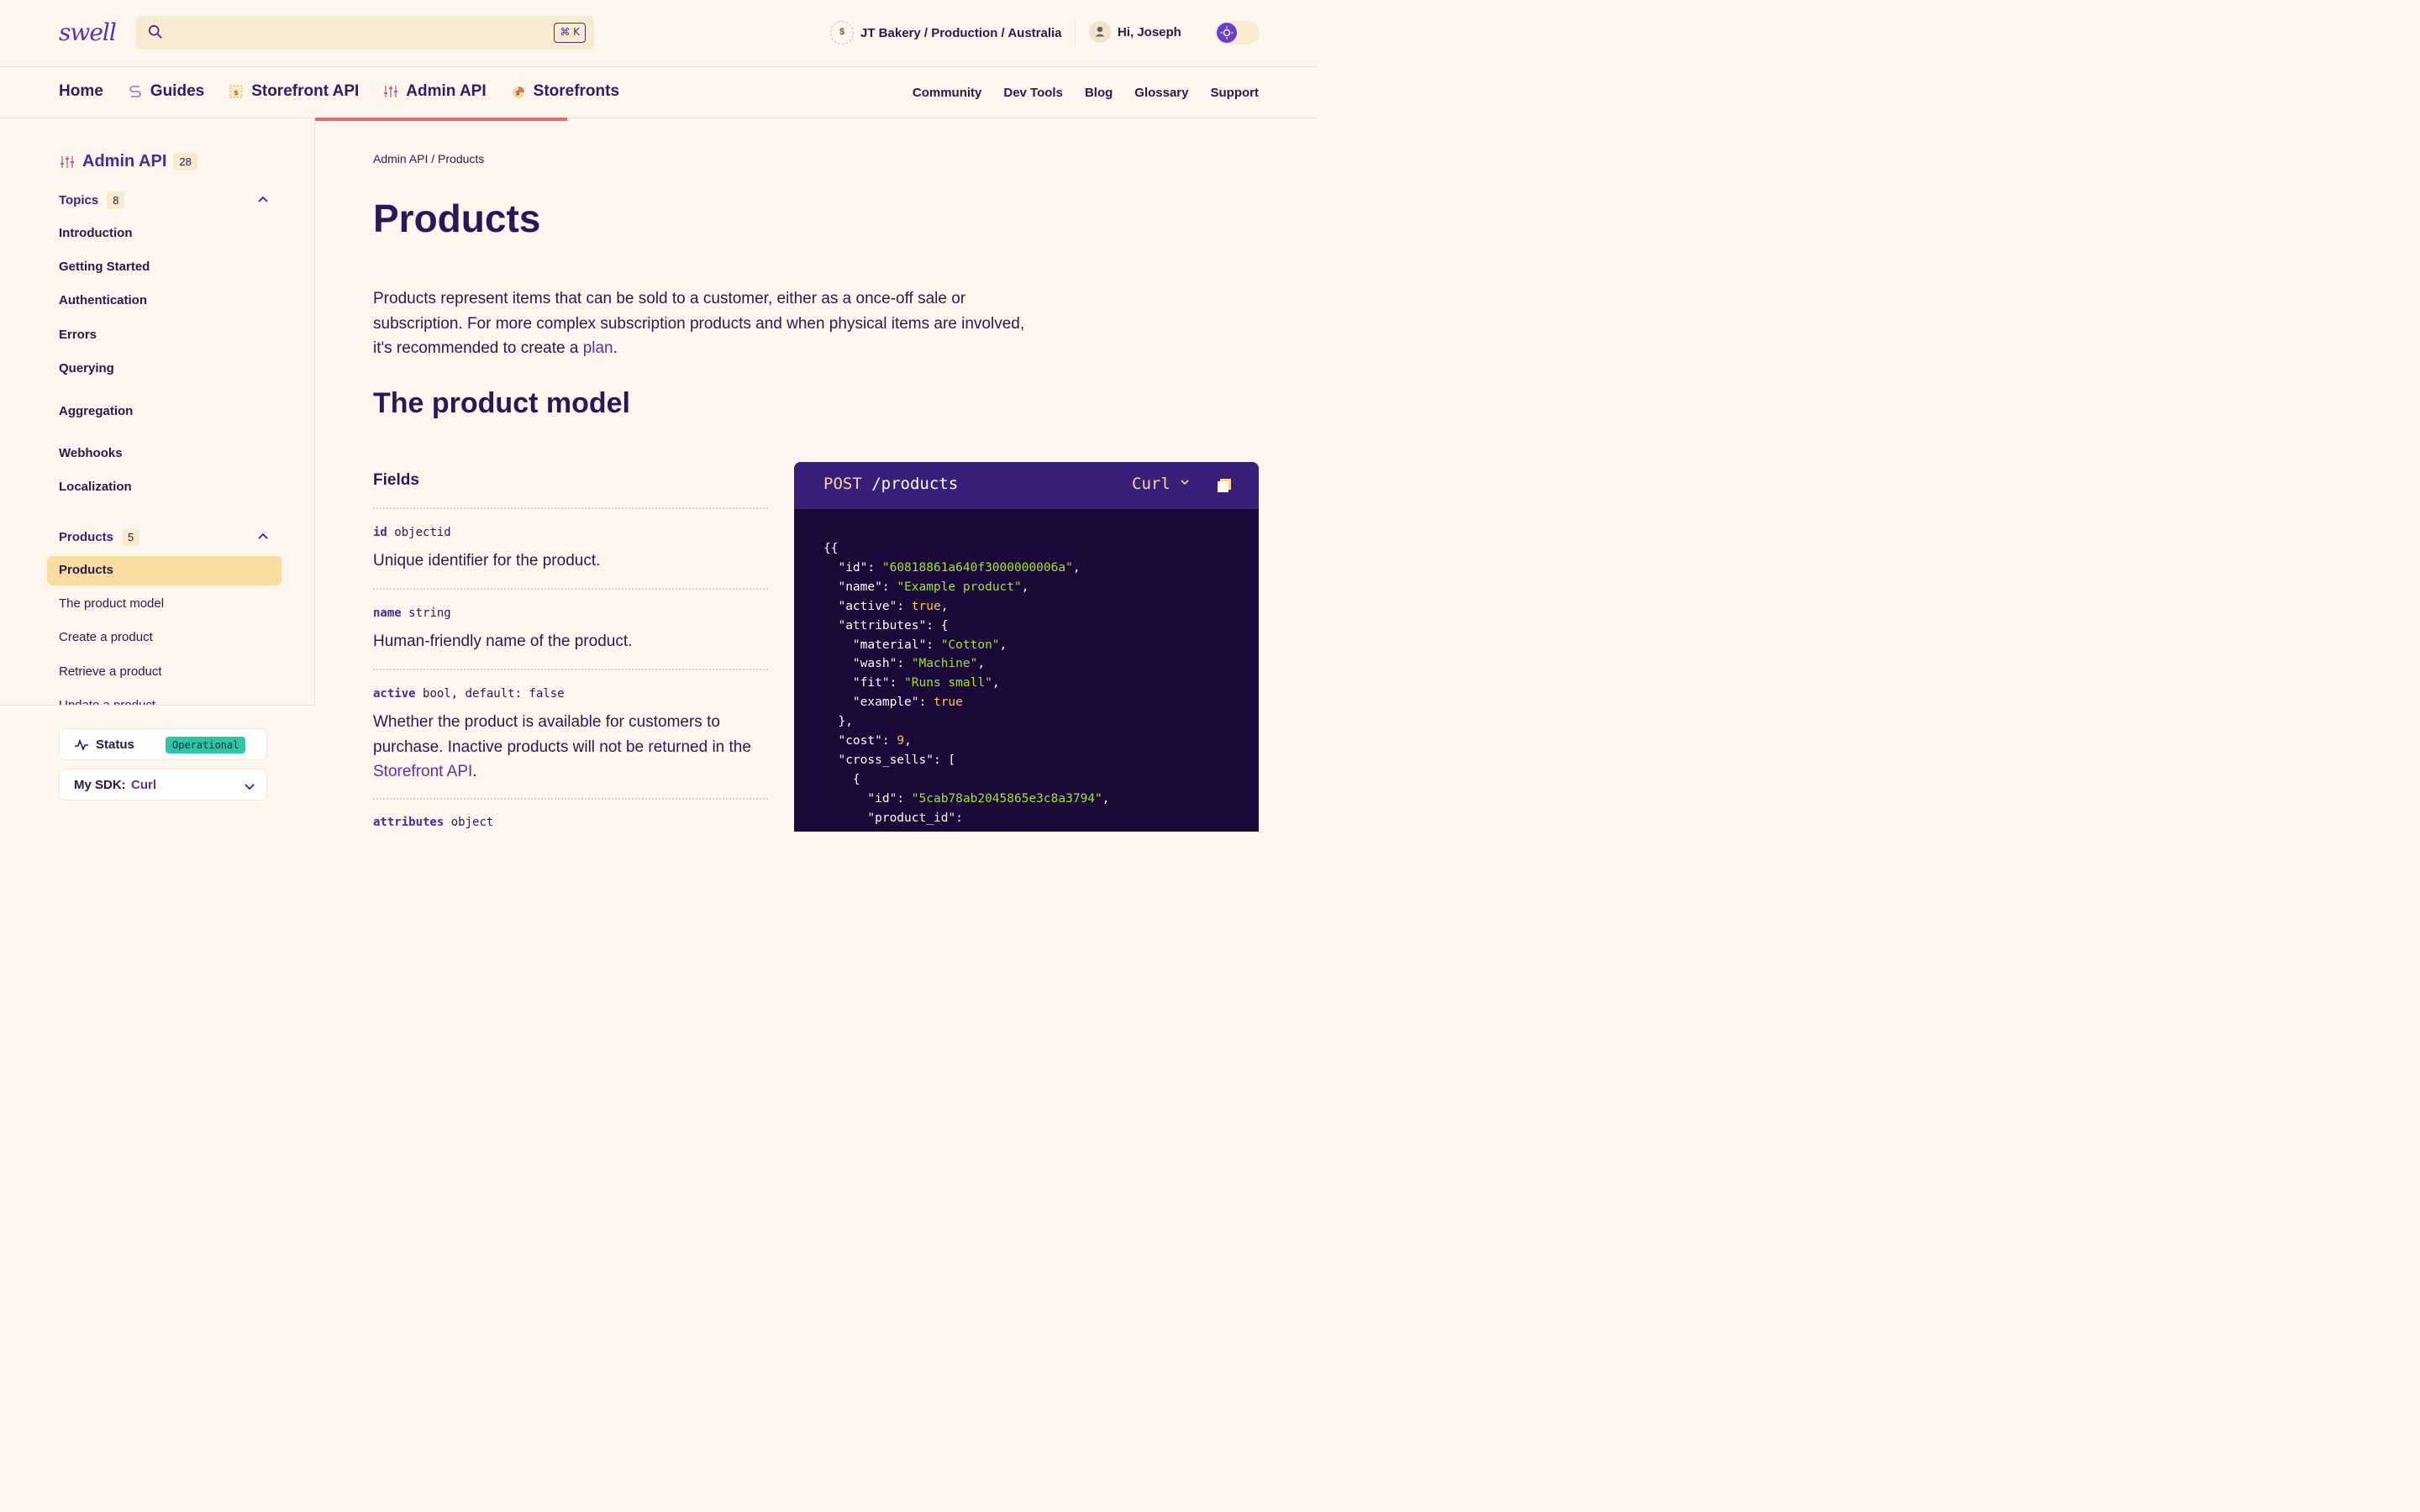  Describe the element at coordinates (100, 785) in the screenshot. I see `sdk-label: My SDK:` at that location.